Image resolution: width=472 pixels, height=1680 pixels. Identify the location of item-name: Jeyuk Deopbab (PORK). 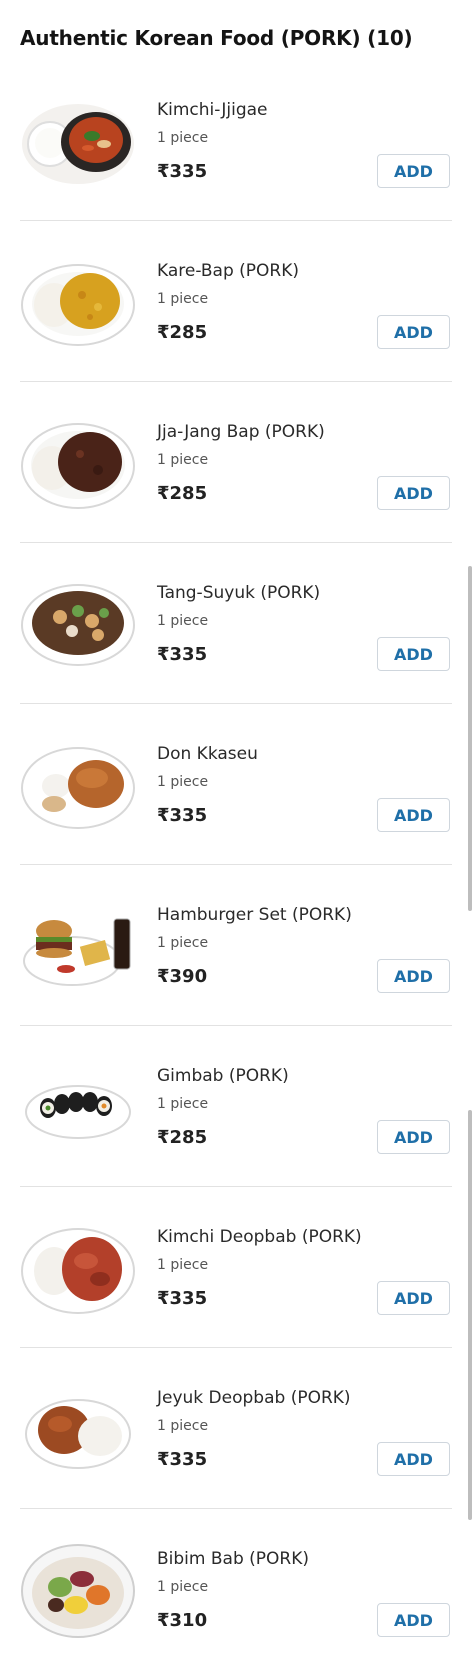
(254, 1398).